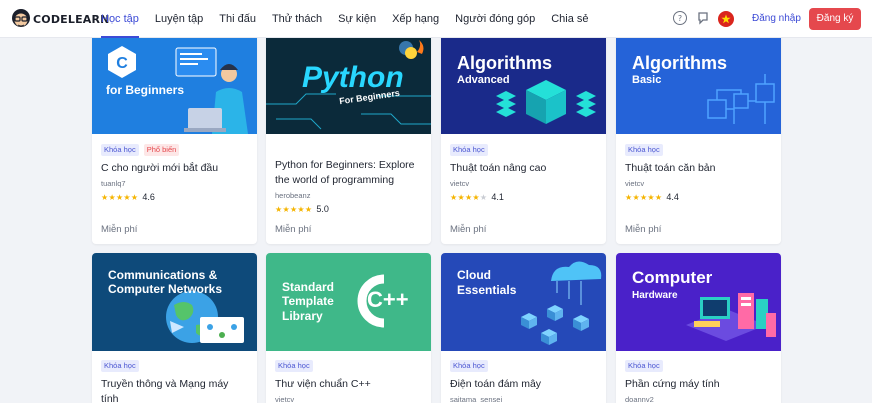 The image size is (872, 403). I want to click on course-title: Điện toán đám mây, so click(523, 384).